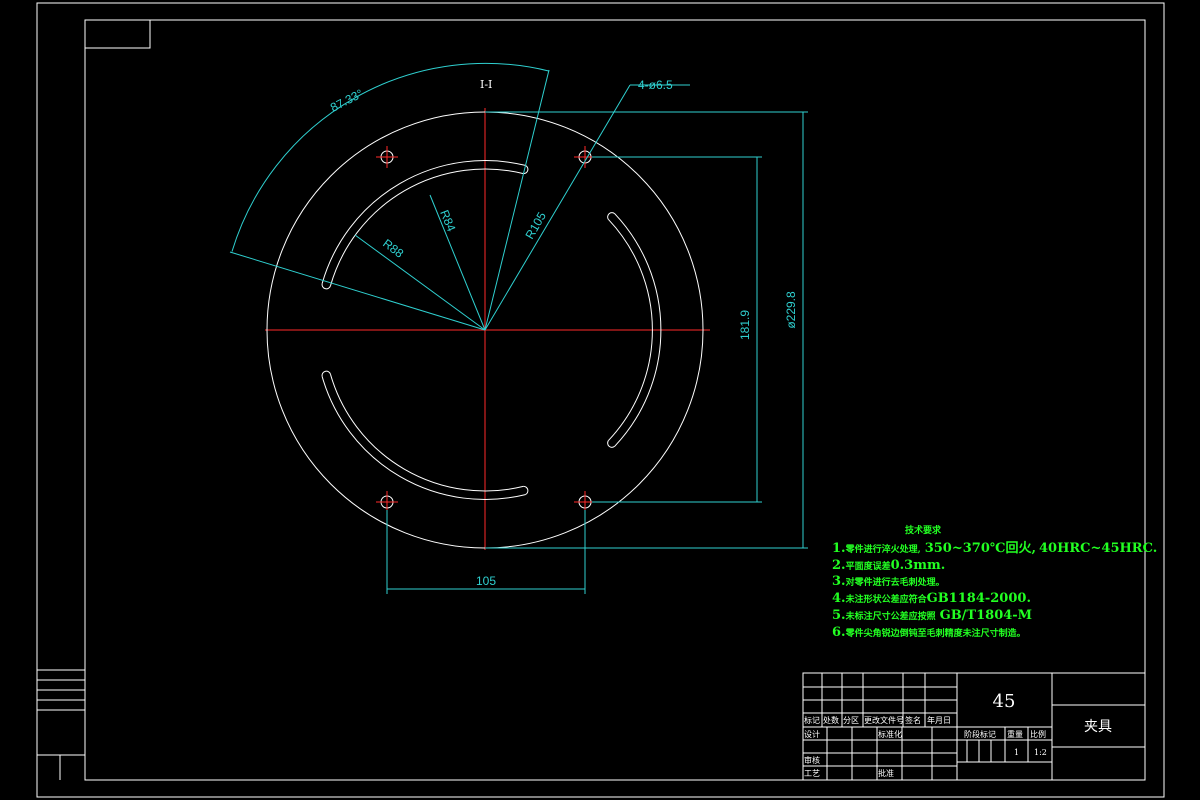 This screenshot has width=1200, height=800. I want to click on tb-zone: 分区, so click(851, 720).